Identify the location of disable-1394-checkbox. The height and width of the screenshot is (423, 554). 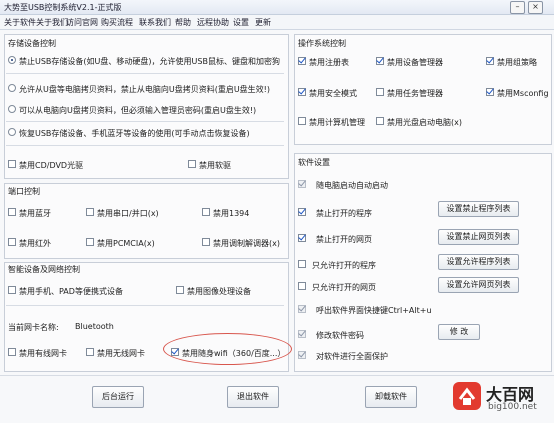
(206, 212).